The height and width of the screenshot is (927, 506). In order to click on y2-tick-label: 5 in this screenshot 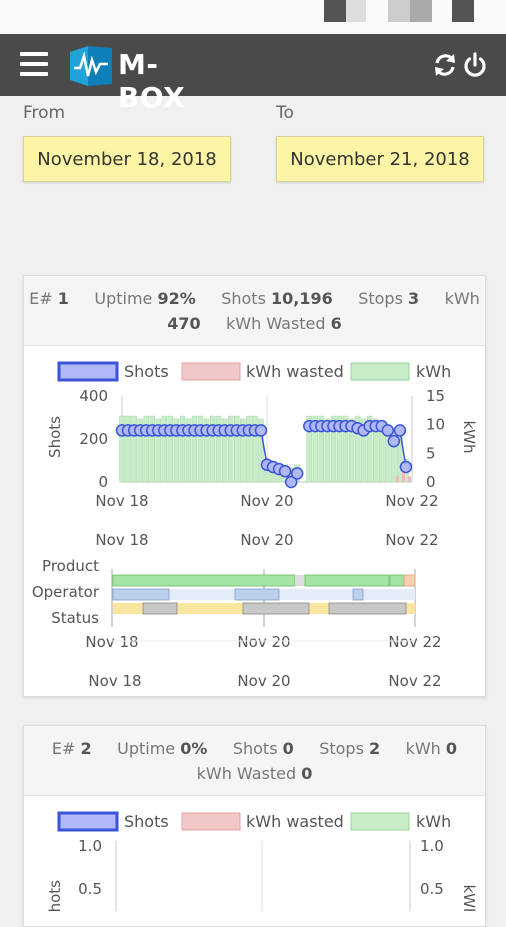, I will do `click(431, 453)`.